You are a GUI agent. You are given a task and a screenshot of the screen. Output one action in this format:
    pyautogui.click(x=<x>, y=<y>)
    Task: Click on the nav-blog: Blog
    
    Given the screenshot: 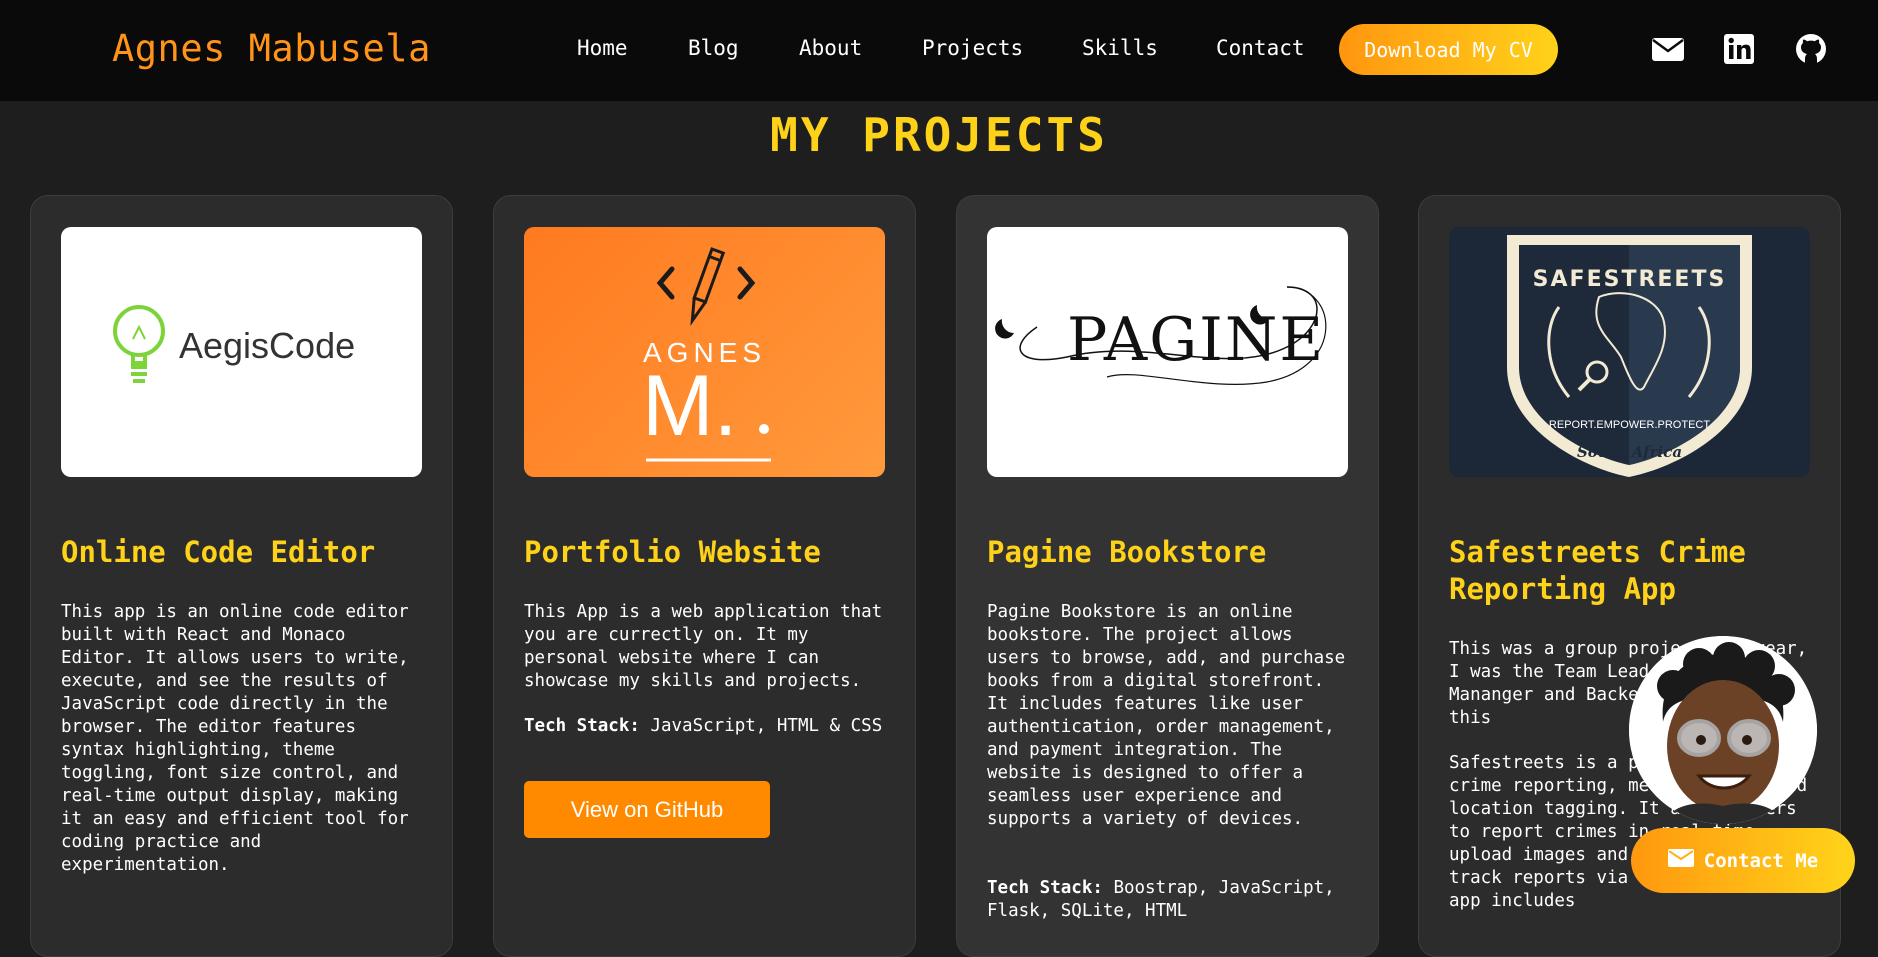 What is the action you would take?
    pyautogui.click(x=713, y=48)
    